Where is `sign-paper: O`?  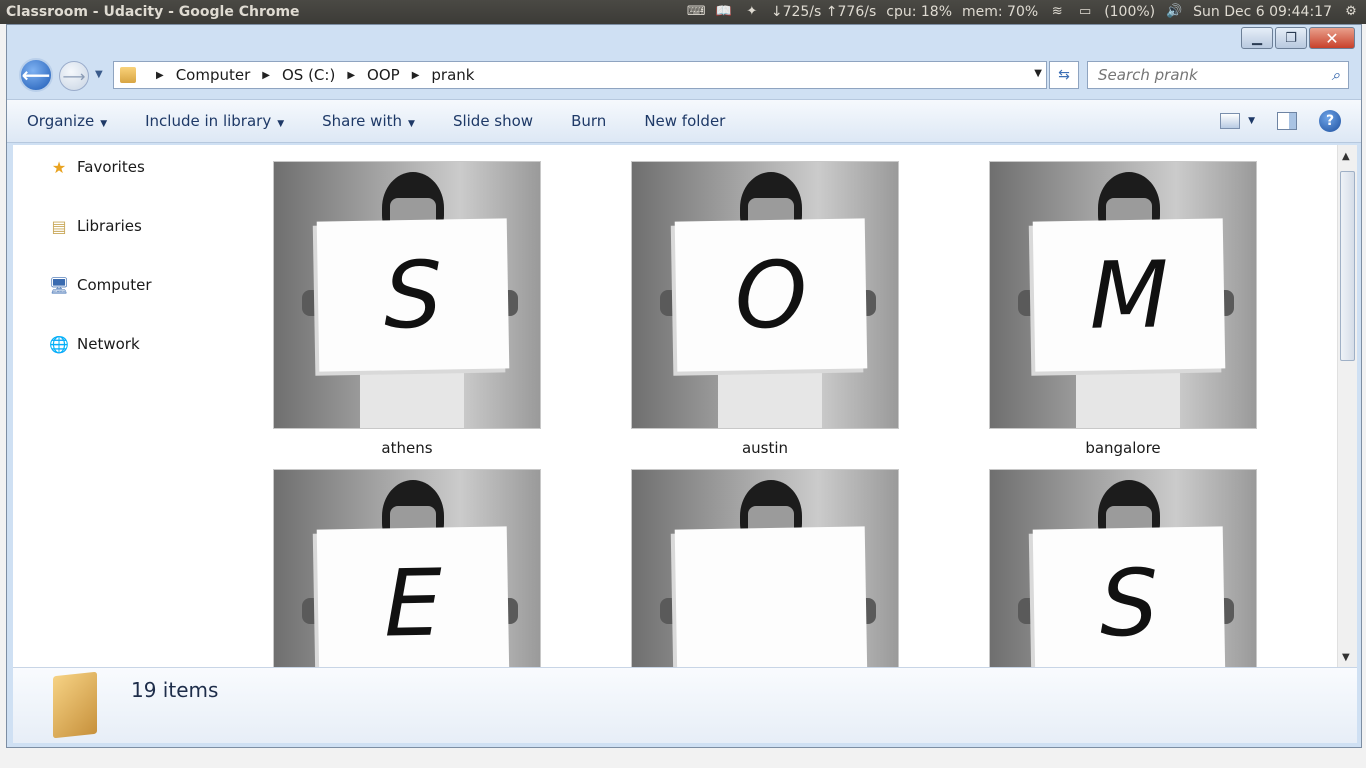
sign-paper: O is located at coordinates (771, 295).